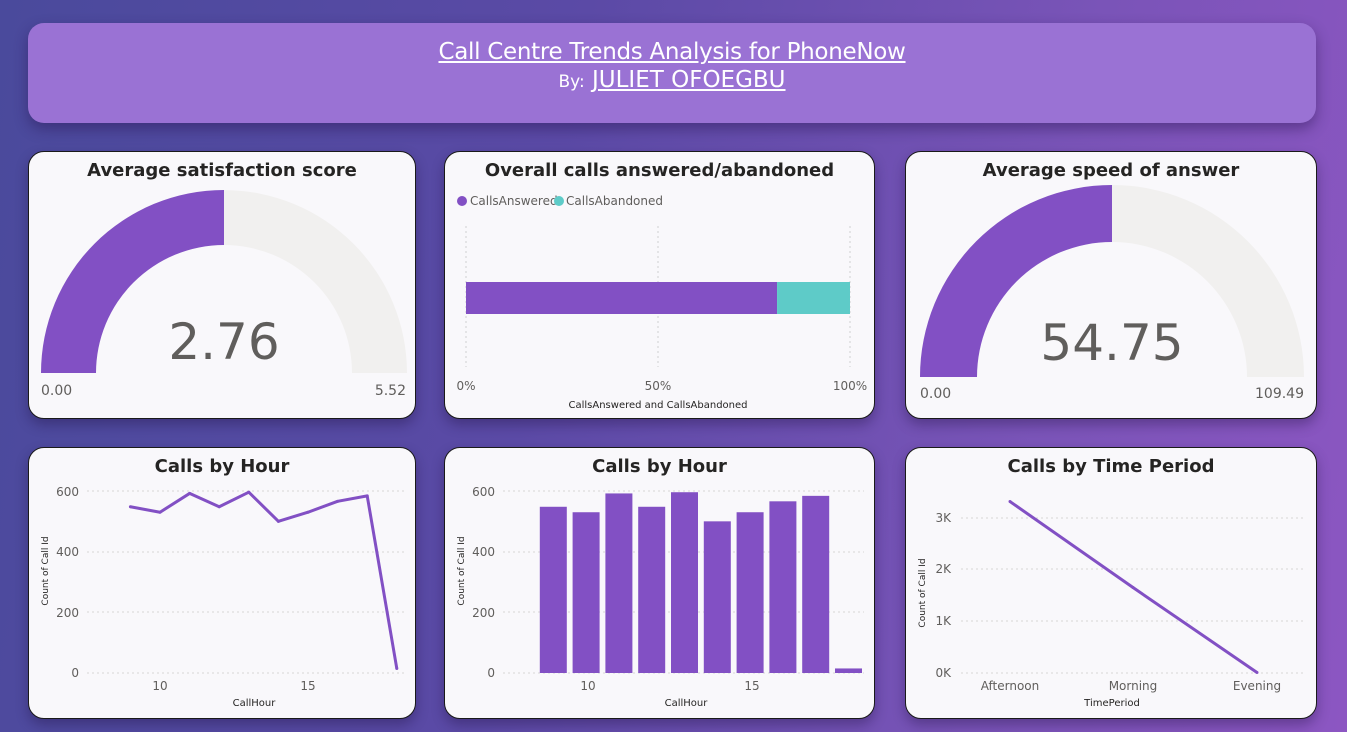  Describe the element at coordinates (223, 342) in the screenshot. I see `gauge-value: 2.76` at that location.